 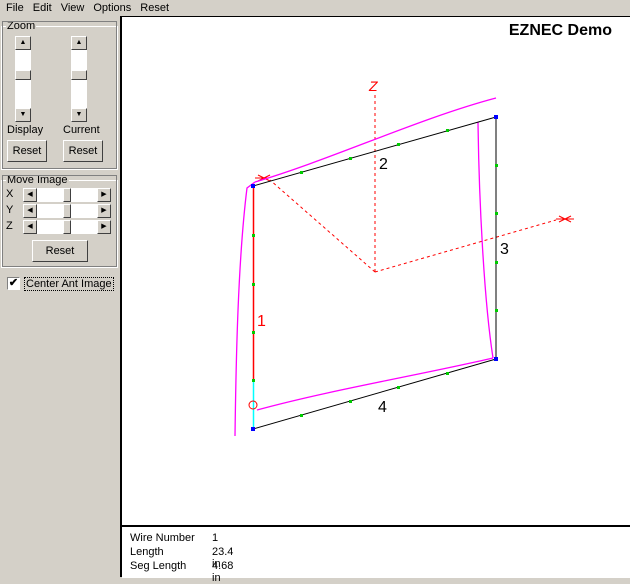 I want to click on z-axis-label: Z, so click(x=373, y=86).